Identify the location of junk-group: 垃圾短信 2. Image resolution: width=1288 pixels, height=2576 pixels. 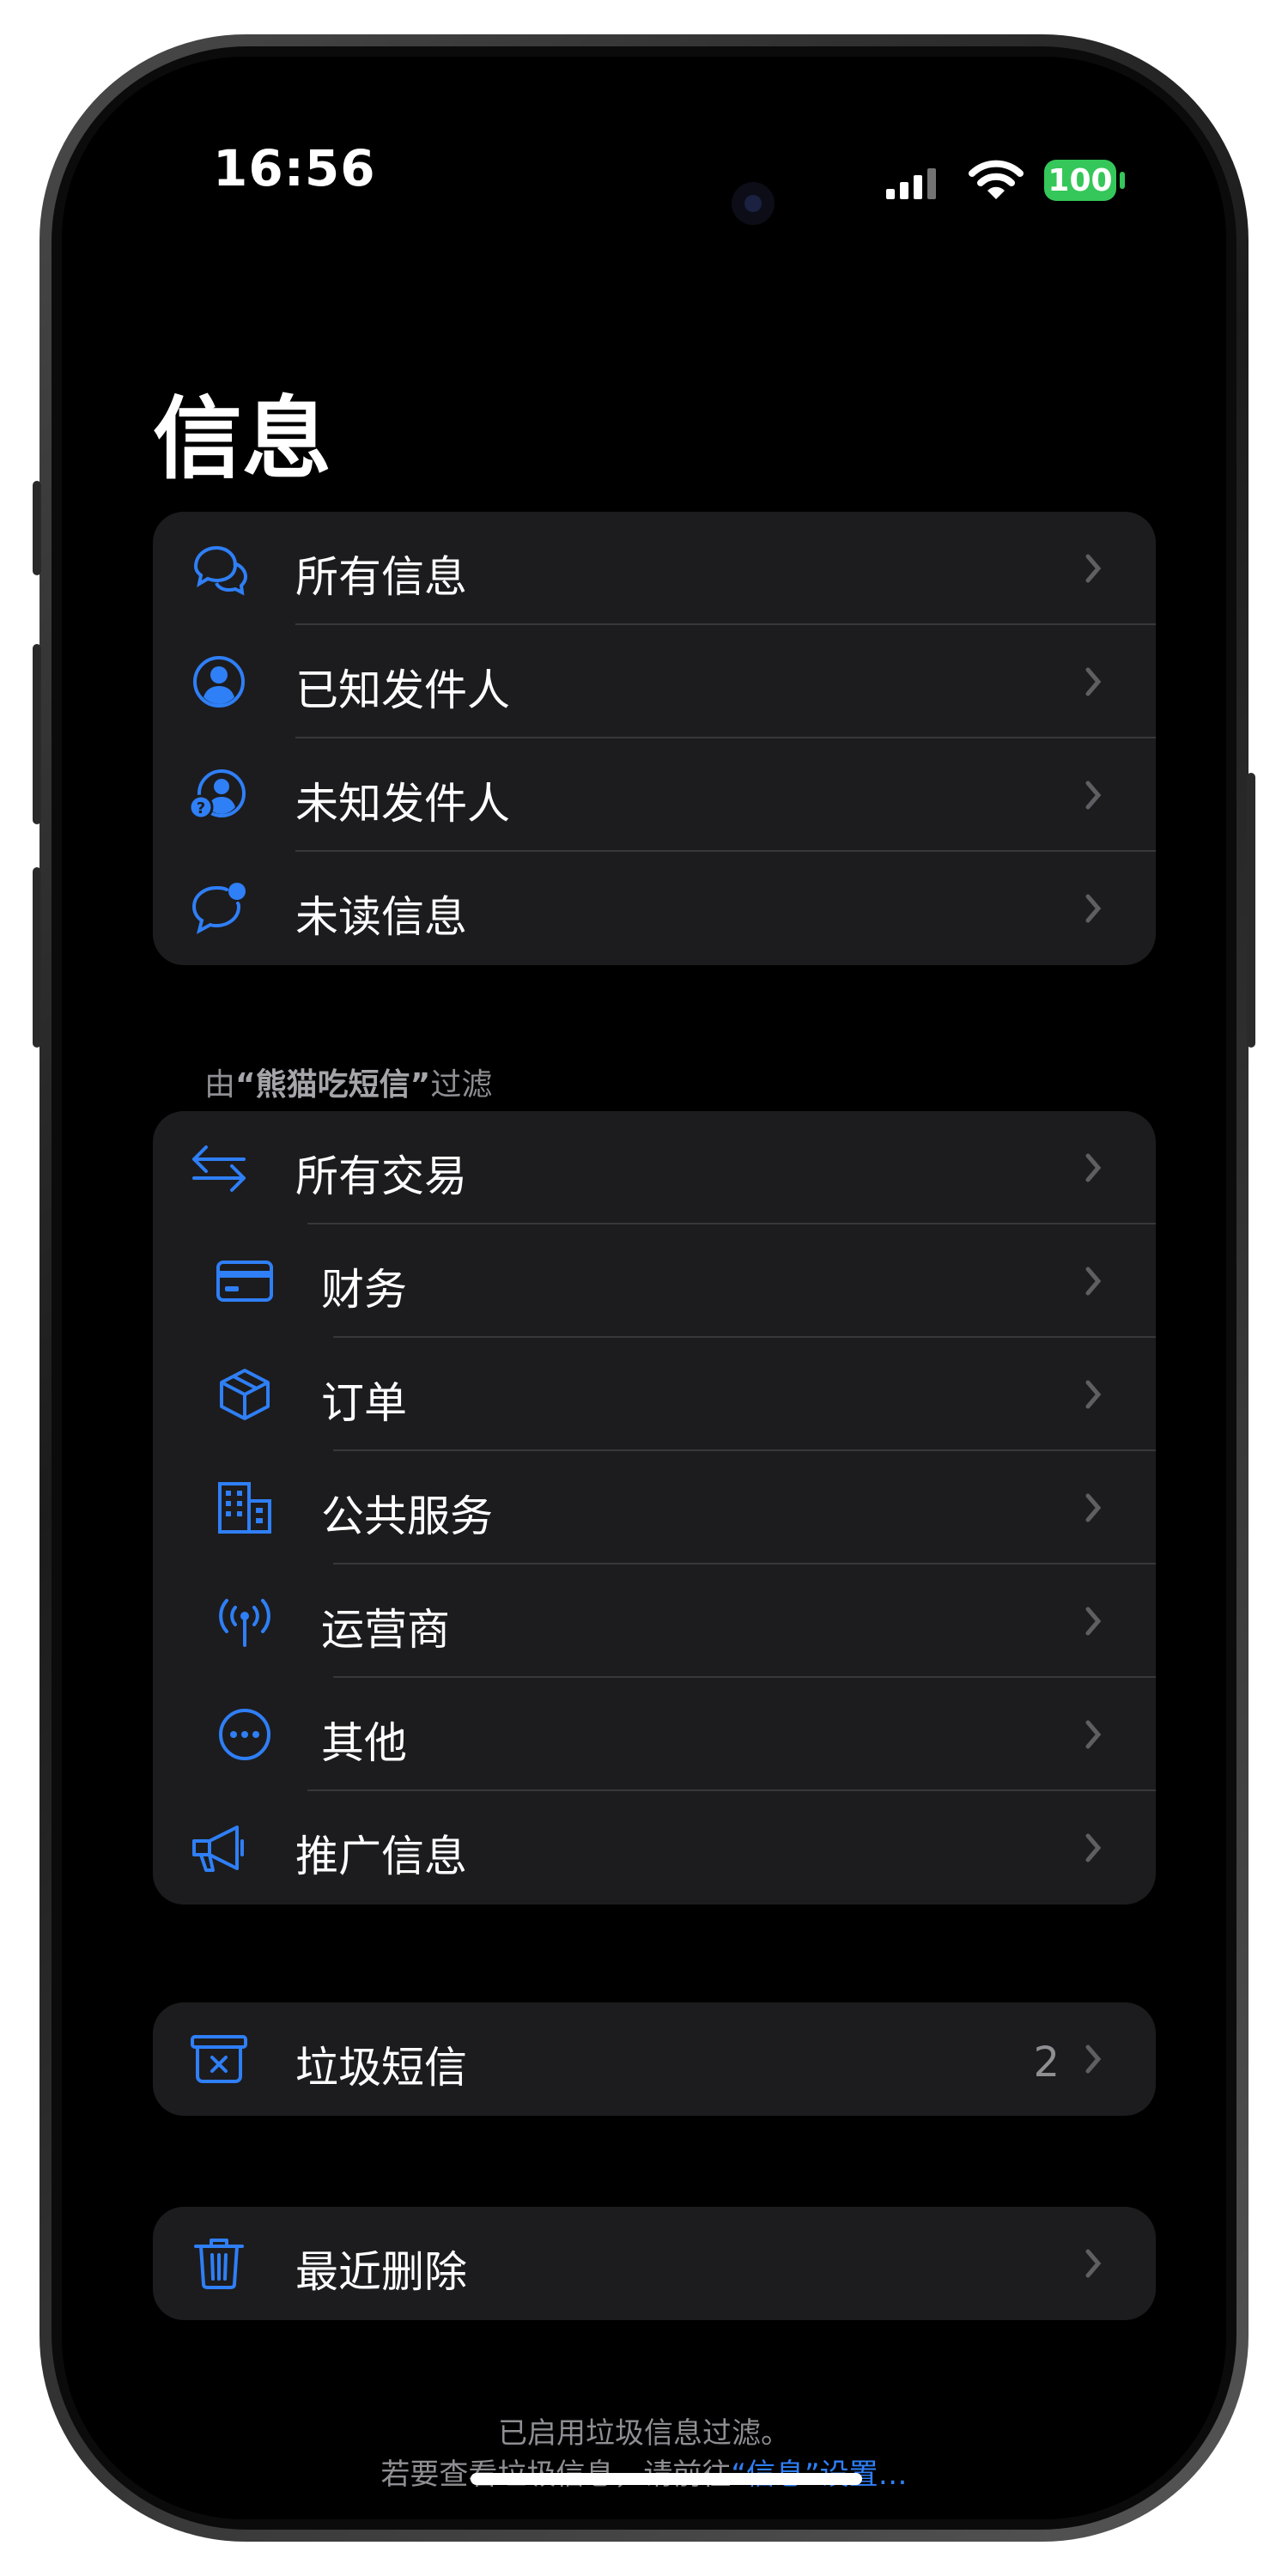
(654, 2059).